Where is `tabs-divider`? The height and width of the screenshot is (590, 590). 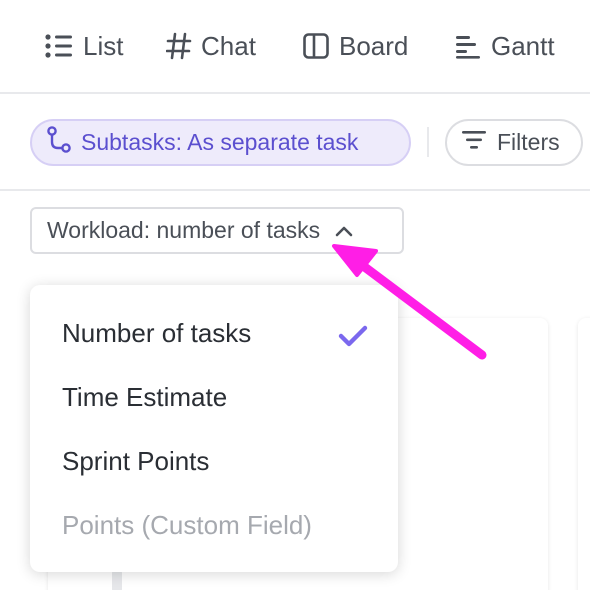 tabs-divider is located at coordinates (295, 93).